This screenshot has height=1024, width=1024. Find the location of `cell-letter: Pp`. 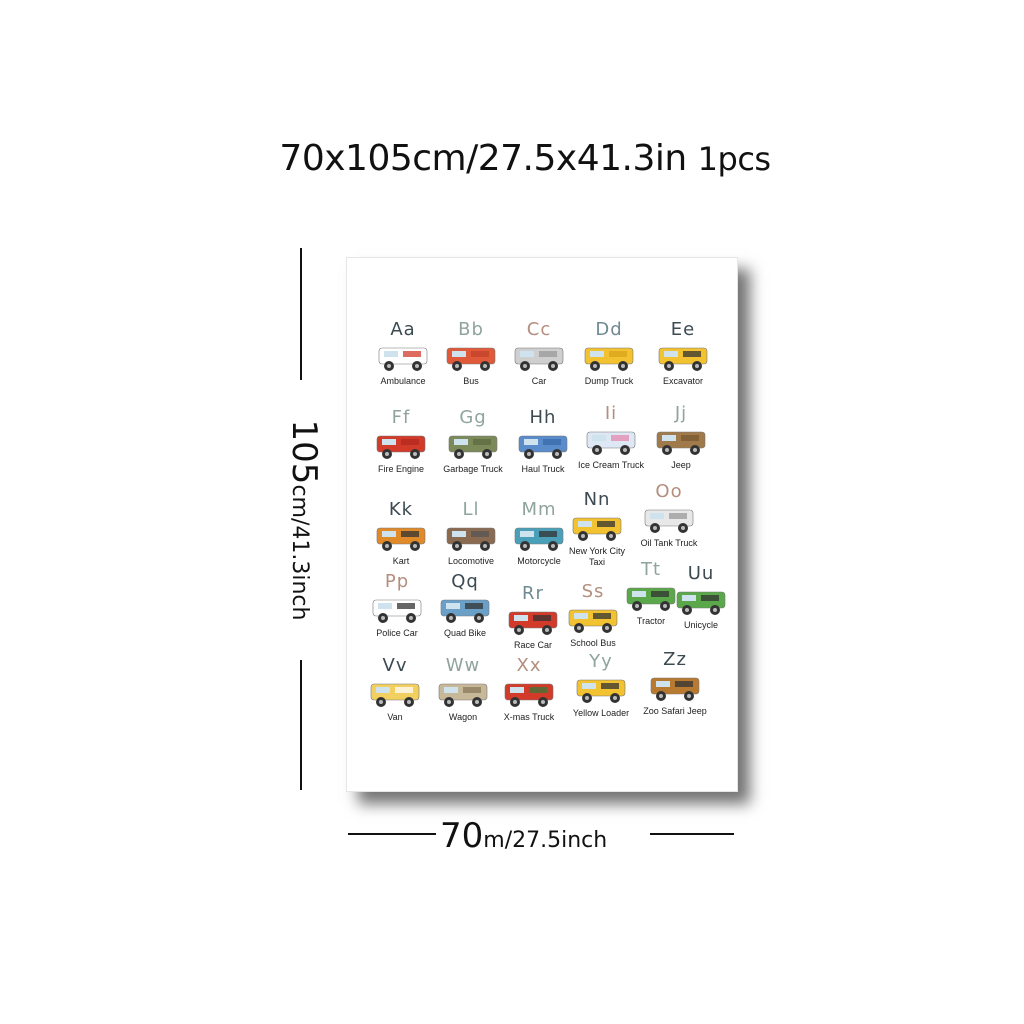

cell-letter: Pp is located at coordinates (397, 581).